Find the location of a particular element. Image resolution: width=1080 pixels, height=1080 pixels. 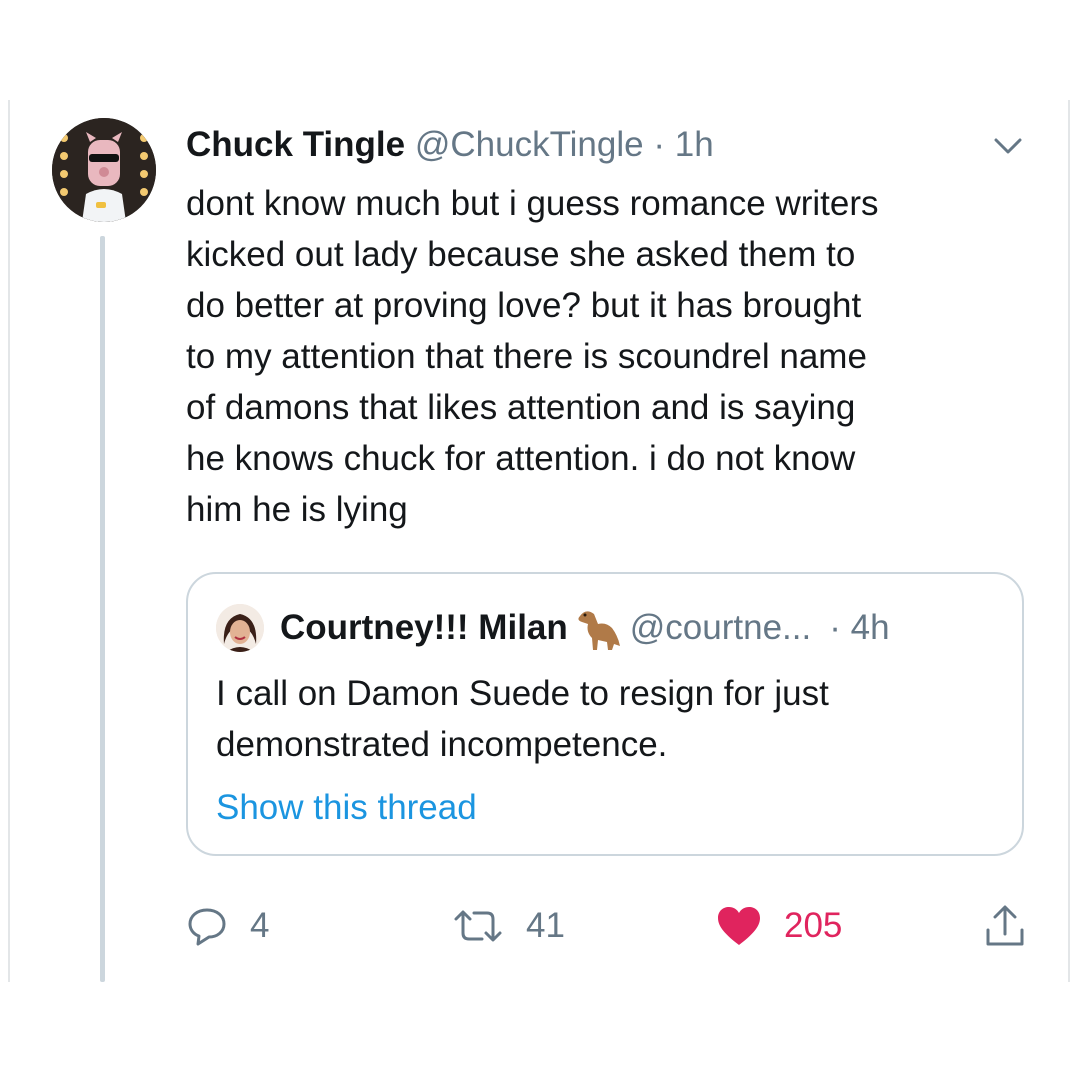

author-avatar is located at coordinates (104, 170).